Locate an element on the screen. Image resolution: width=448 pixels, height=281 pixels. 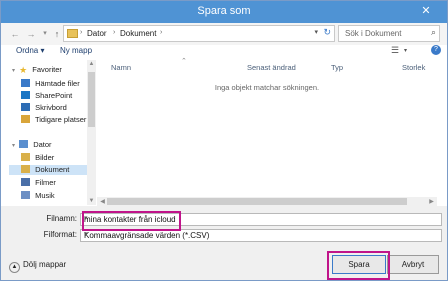
file-list-scrollbar: ◀ ▶ is located at coordinates (267, 201).